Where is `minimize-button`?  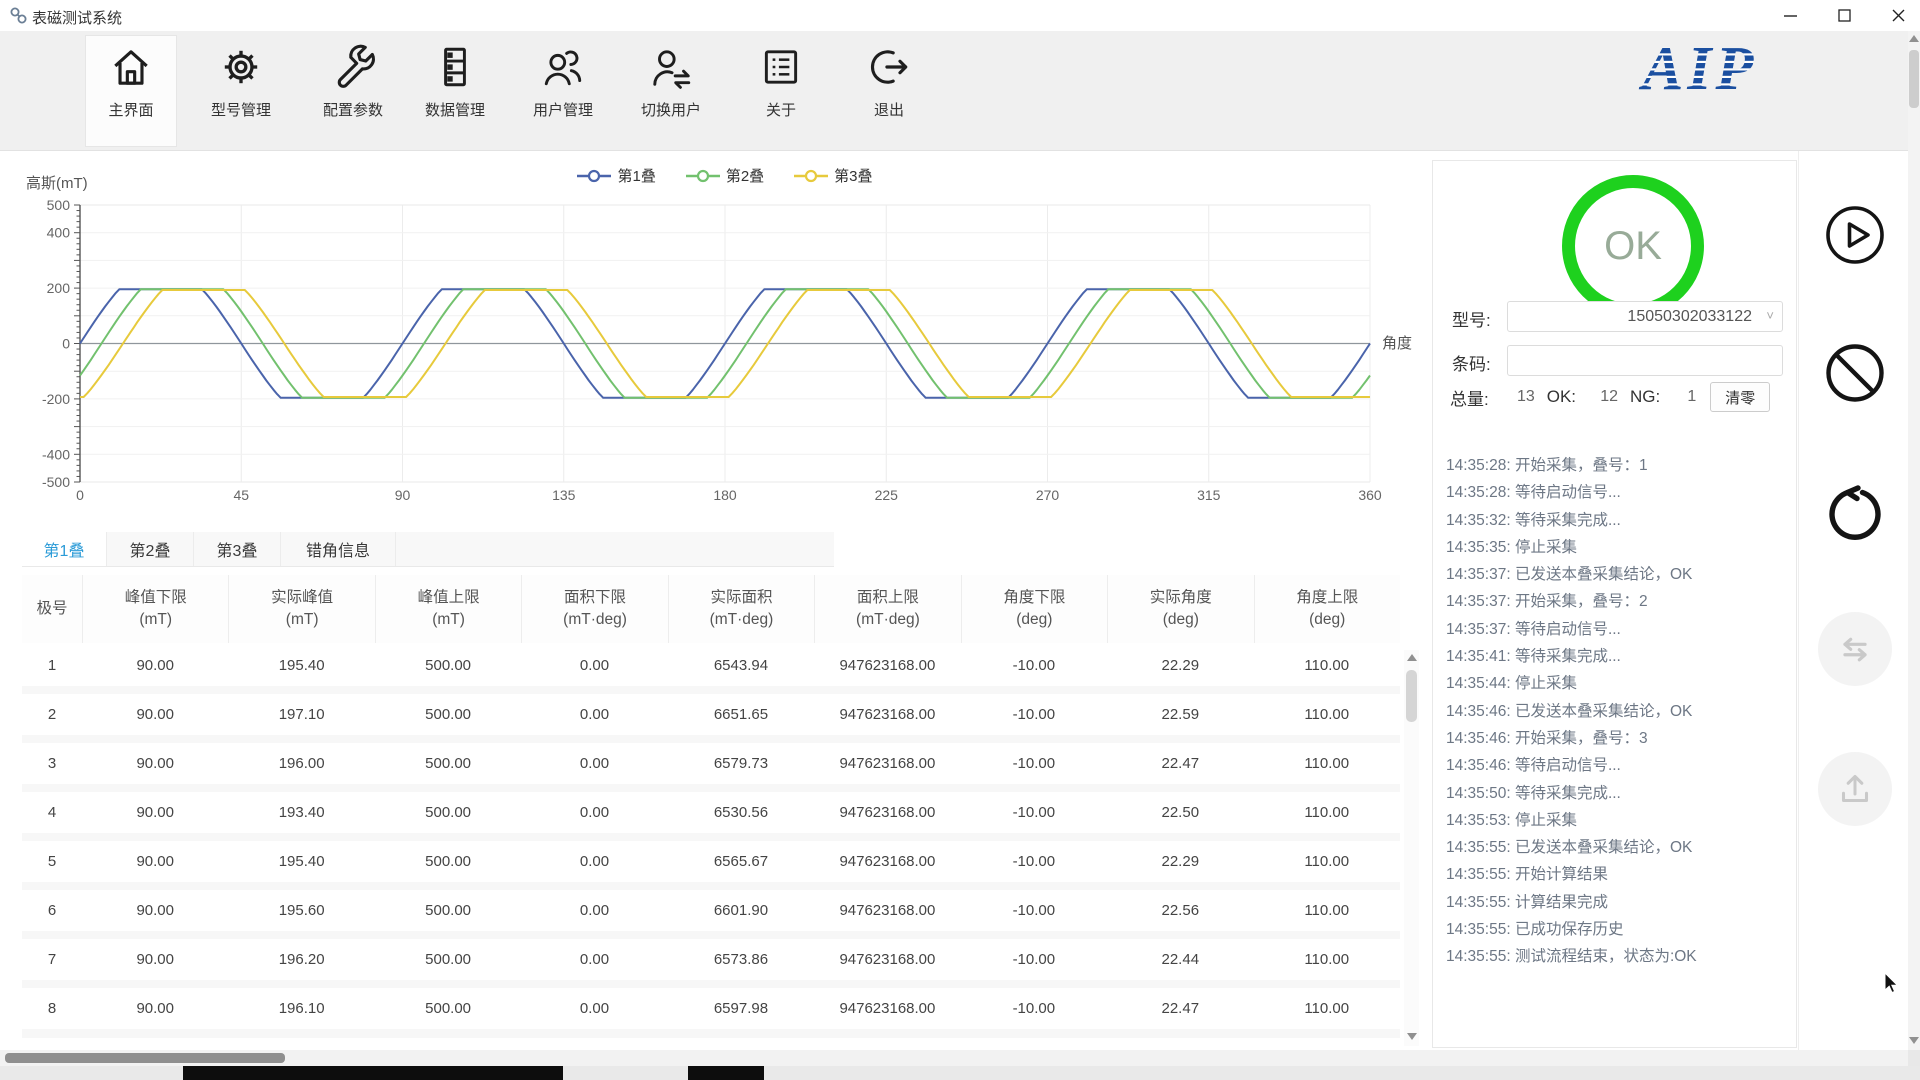
minimize-button is located at coordinates (1790, 15).